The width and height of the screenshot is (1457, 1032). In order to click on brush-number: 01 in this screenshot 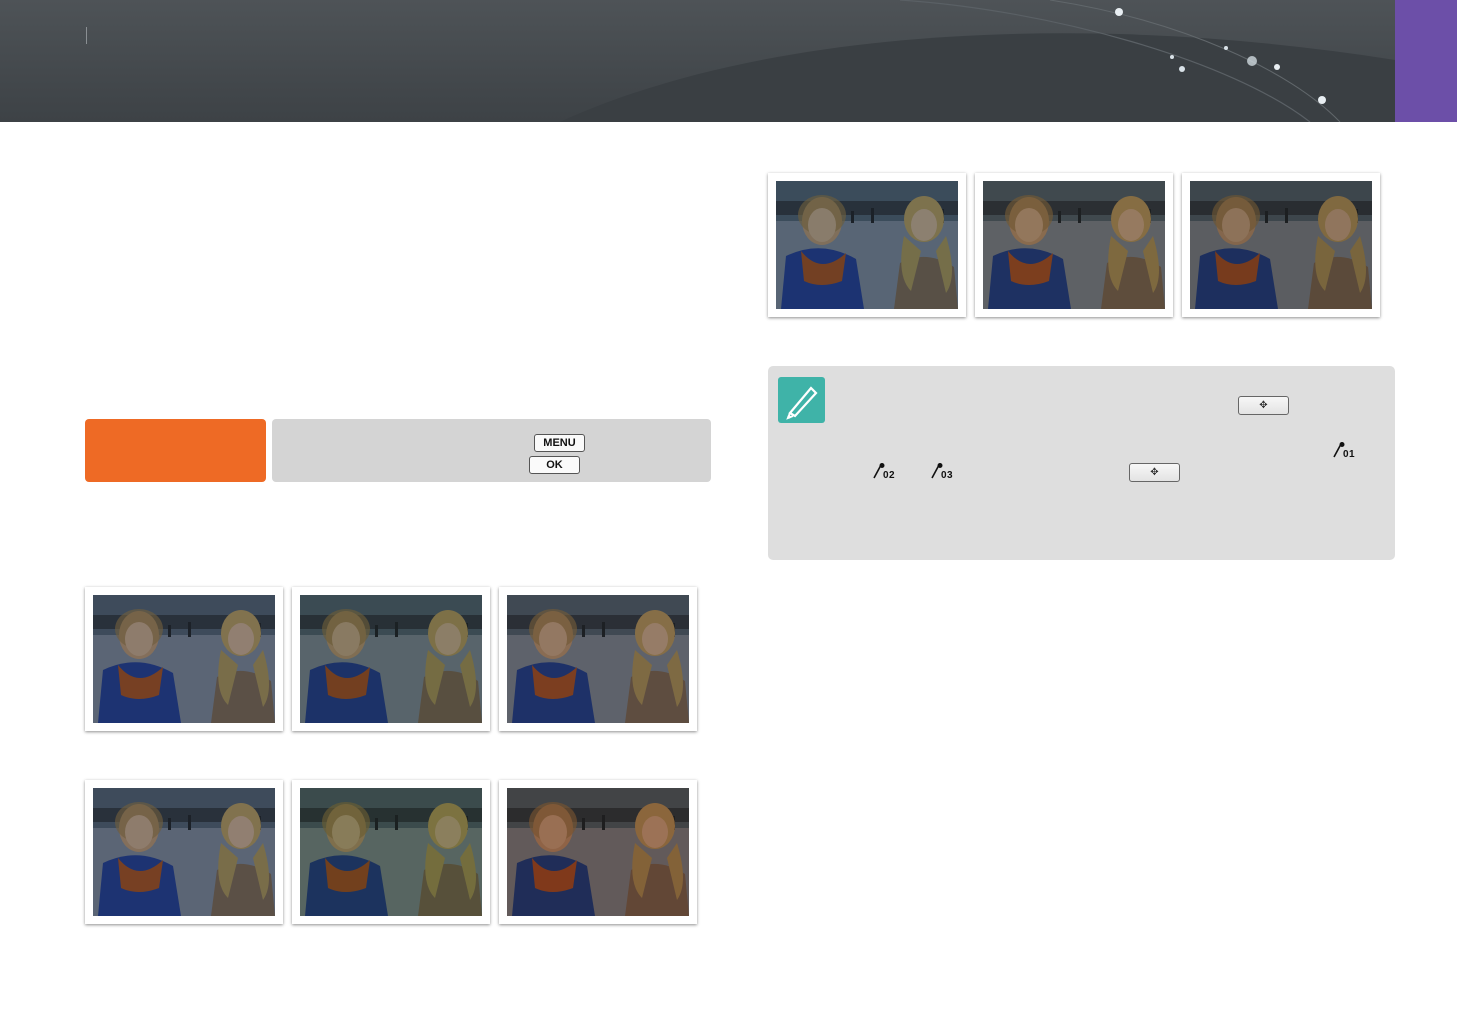, I will do `click(1349, 454)`.